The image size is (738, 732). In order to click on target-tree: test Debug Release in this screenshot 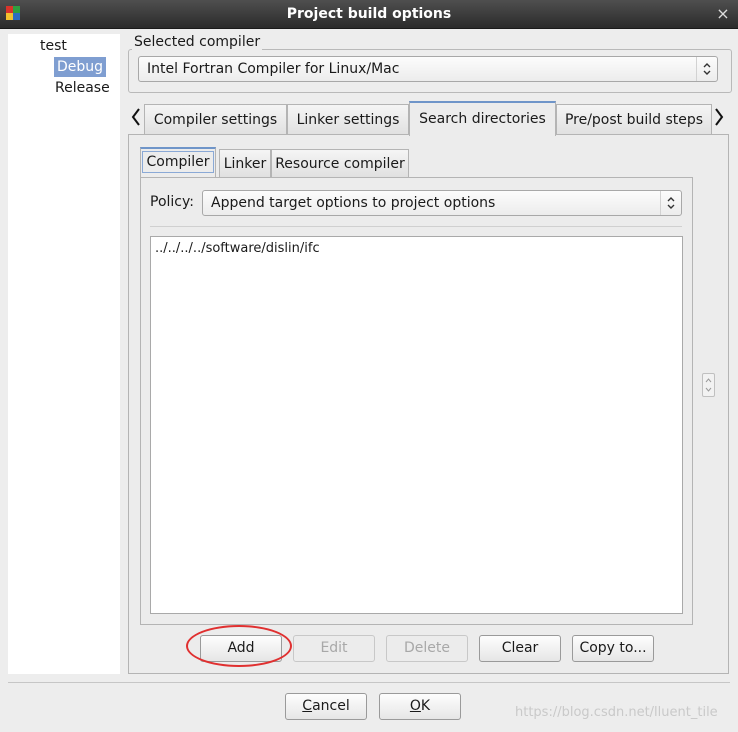, I will do `click(64, 354)`.